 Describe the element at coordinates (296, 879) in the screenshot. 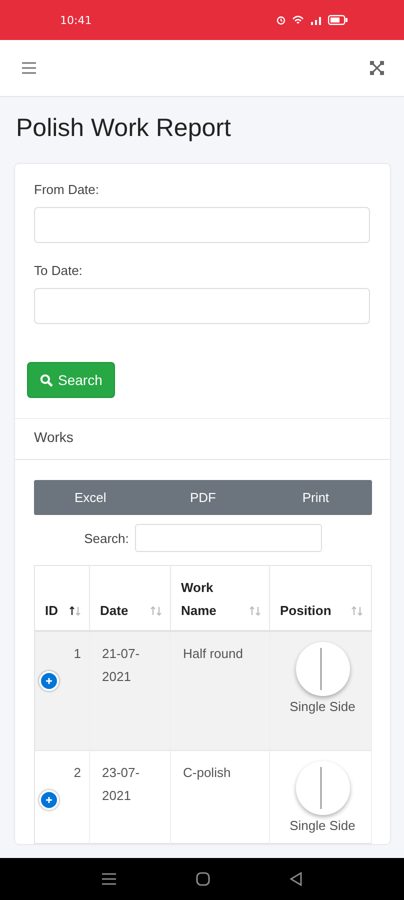

I see `back-icon` at that location.